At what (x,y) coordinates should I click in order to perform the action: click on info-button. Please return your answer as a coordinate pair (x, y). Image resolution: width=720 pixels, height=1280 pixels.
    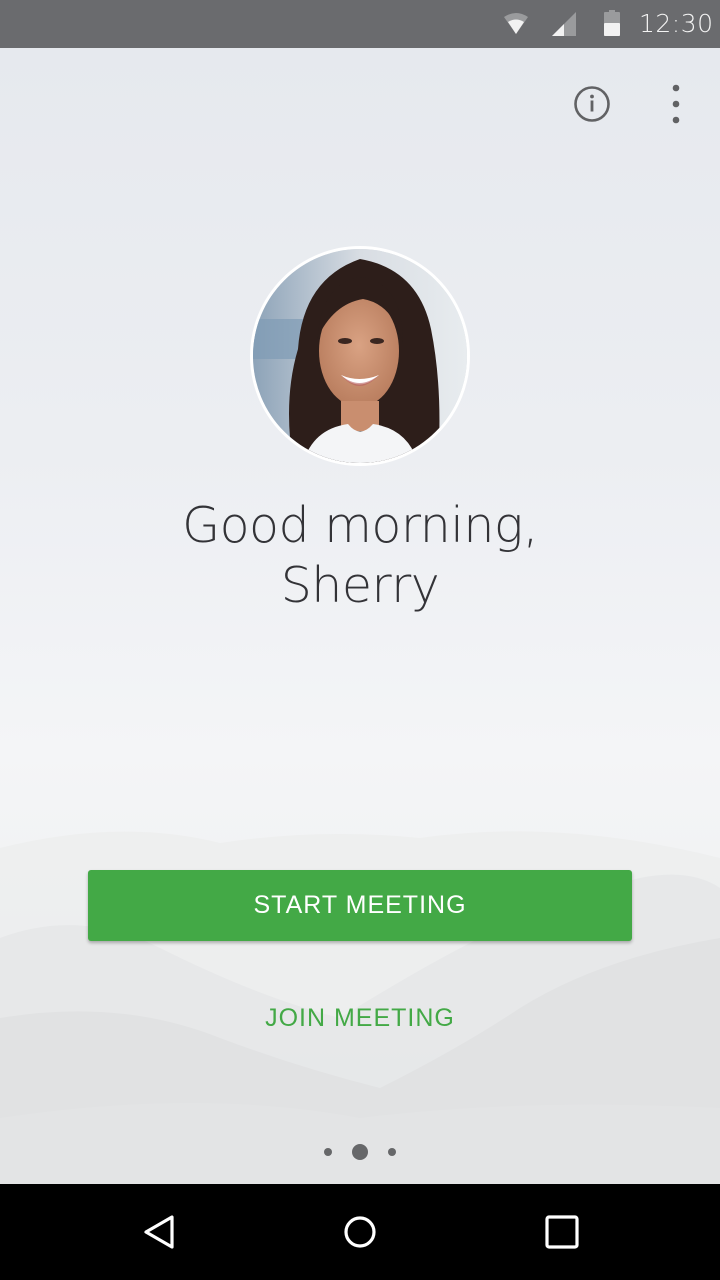
    Looking at the image, I should click on (592, 104).